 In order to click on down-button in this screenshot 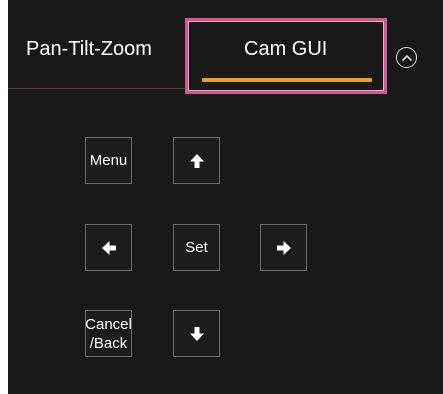, I will do `click(196, 333)`.